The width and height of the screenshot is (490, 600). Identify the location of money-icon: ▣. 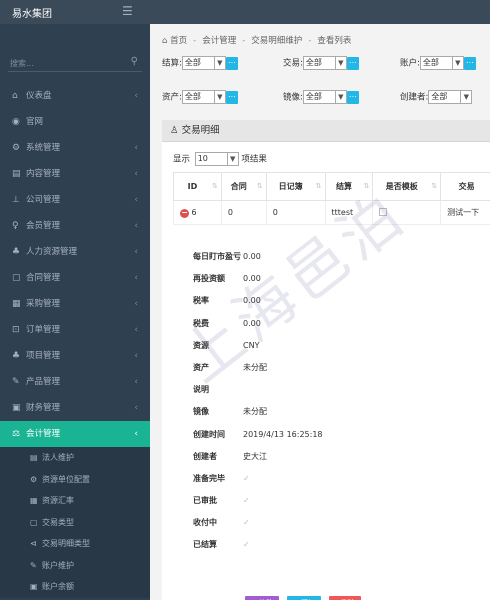
(16, 408).